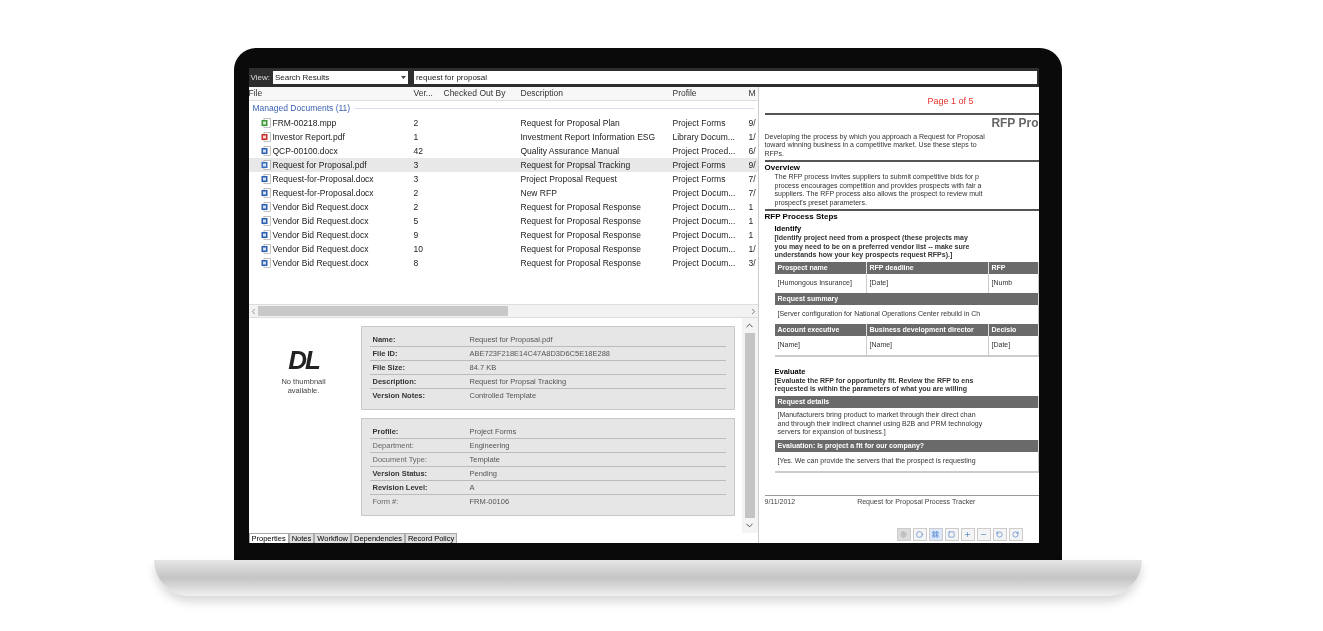 This screenshot has width=1323, height=631. Describe the element at coordinates (801, 216) in the screenshot. I see `document-heading: RFP Process Steps` at that location.